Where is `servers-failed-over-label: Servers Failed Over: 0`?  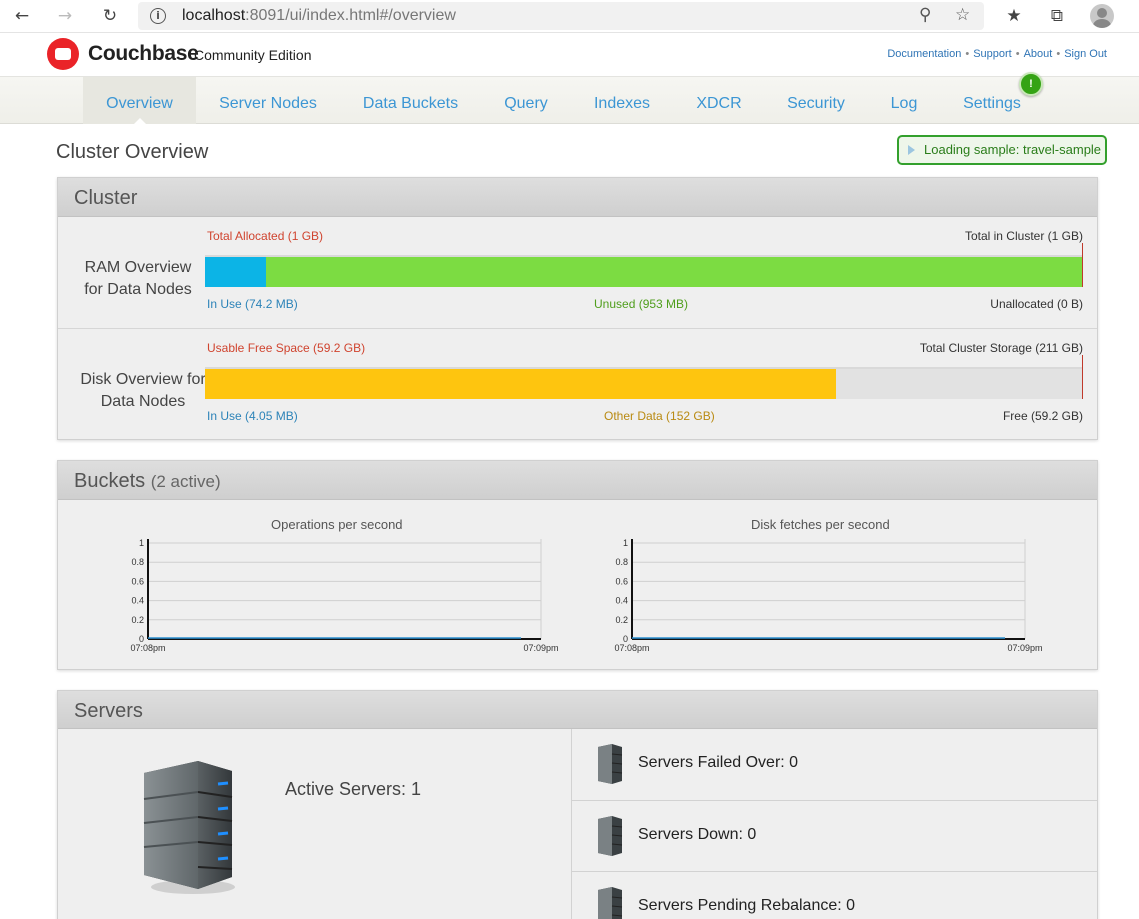
servers-failed-over-label: Servers Failed Over: 0 is located at coordinates (718, 762).